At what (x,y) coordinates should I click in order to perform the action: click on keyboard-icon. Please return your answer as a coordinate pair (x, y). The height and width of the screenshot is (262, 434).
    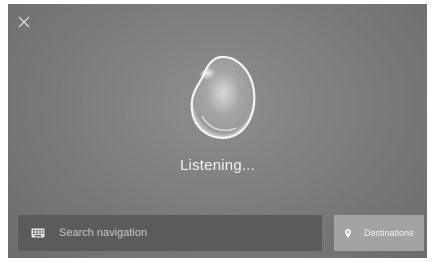
    Looking at the image, I should click on (38, 233).